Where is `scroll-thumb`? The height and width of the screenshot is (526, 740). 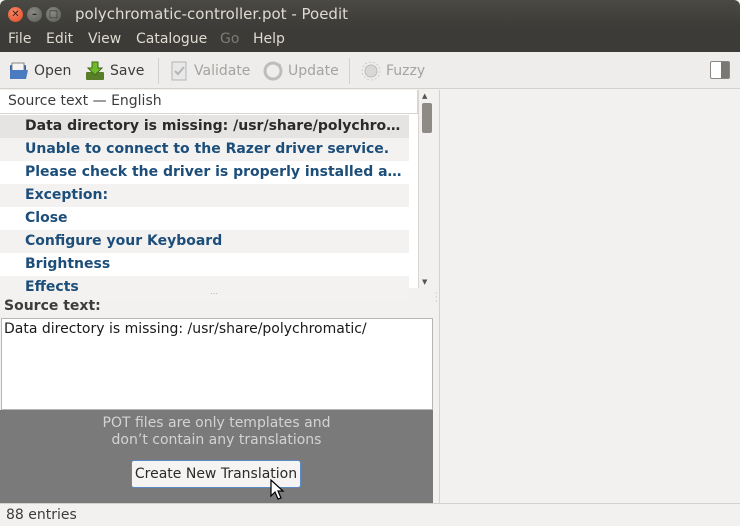 scroll-thumb is located at coordinates (427, 118).